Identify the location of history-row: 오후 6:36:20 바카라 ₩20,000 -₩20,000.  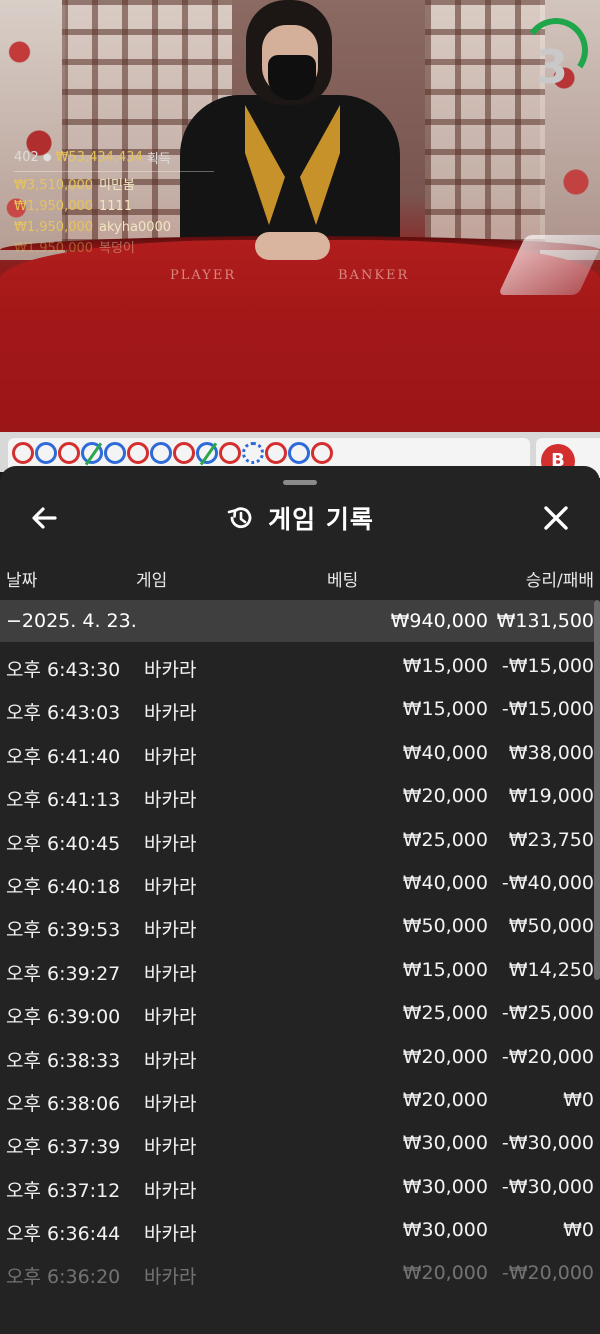
(297, 1272).